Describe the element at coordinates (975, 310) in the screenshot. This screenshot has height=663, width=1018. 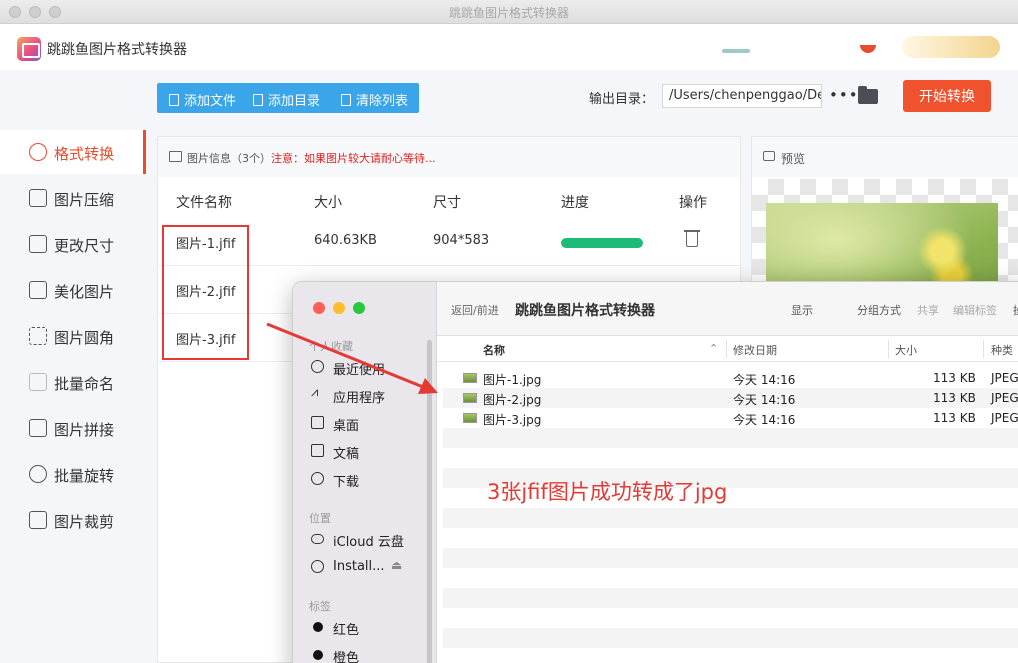
I see `edit-tags-button: 编辑标签` at that location.